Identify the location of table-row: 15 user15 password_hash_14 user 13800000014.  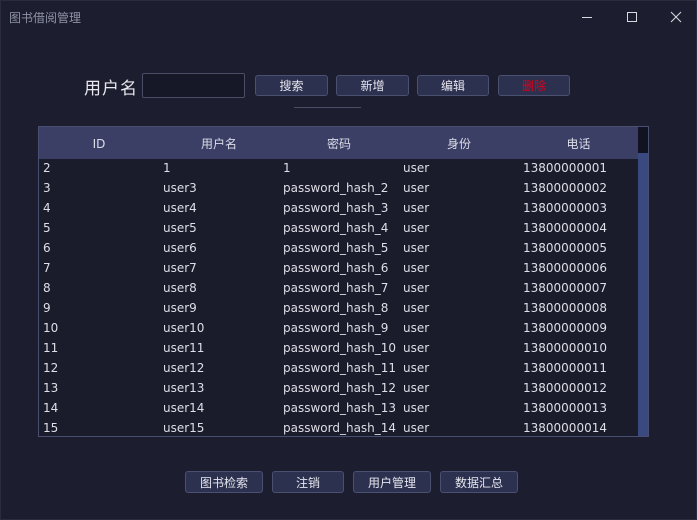
(338, 427).